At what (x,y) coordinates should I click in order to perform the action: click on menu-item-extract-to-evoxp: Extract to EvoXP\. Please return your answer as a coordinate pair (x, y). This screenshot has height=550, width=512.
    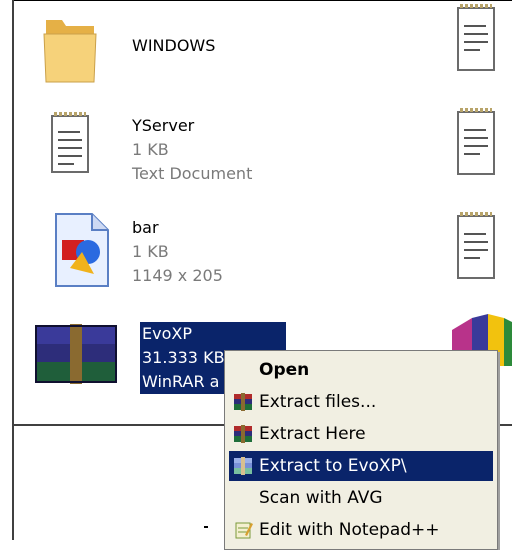
    Looking at the image, I should click on (361, 466).